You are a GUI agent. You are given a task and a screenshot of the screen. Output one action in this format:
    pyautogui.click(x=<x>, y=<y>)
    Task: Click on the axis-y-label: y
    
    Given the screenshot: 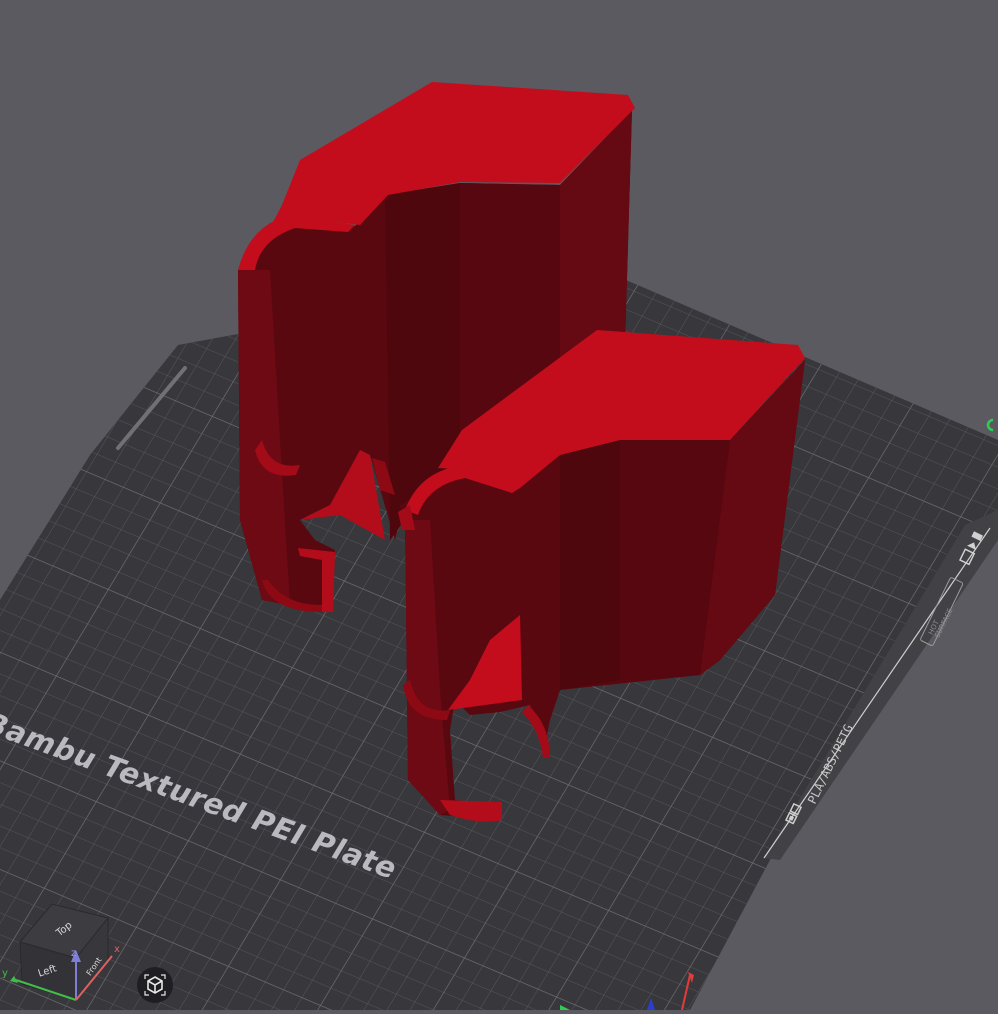 What is the action you would take?
    pyautogui.click(x=5, y=973)
    